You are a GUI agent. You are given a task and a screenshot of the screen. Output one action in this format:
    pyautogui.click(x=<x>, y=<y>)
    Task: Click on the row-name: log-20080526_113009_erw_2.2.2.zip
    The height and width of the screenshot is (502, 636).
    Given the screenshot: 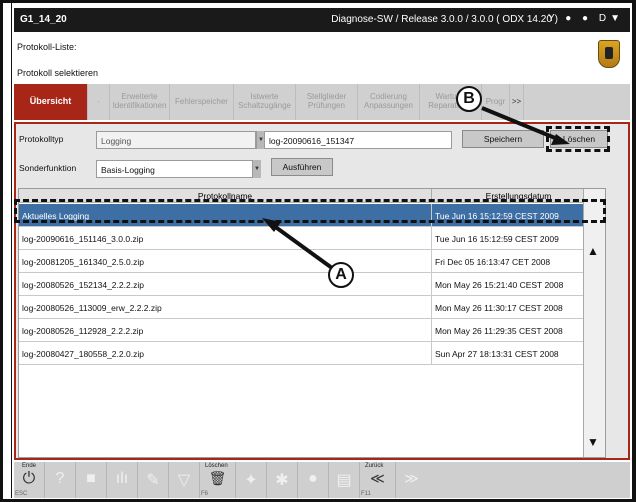 What is the action you would take?
    pyautogui.click(x=92, y=308)
    